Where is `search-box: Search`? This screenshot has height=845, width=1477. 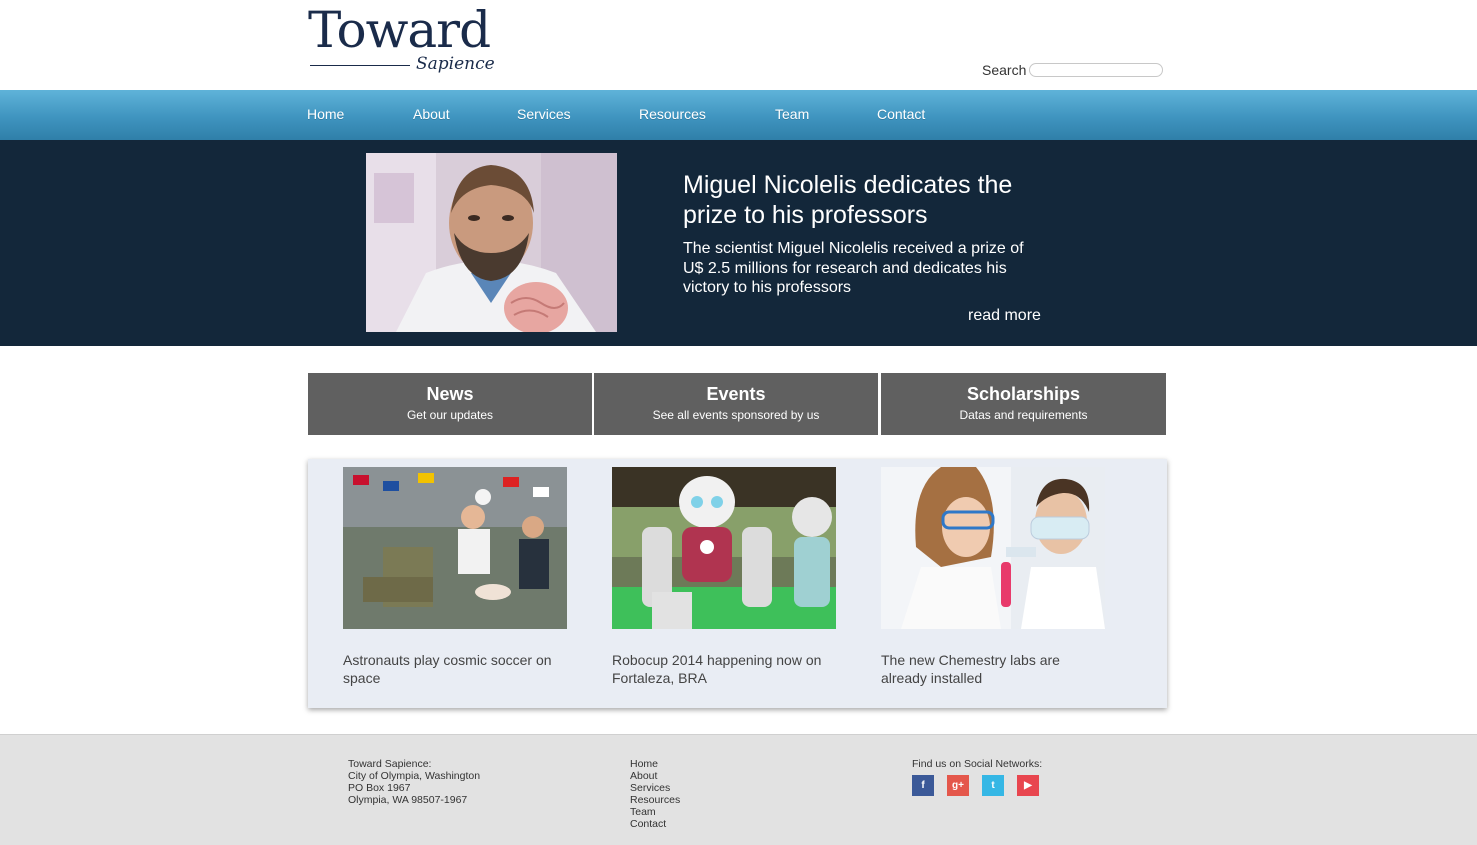 search-box: Search is located at coordinates (1073, 70).